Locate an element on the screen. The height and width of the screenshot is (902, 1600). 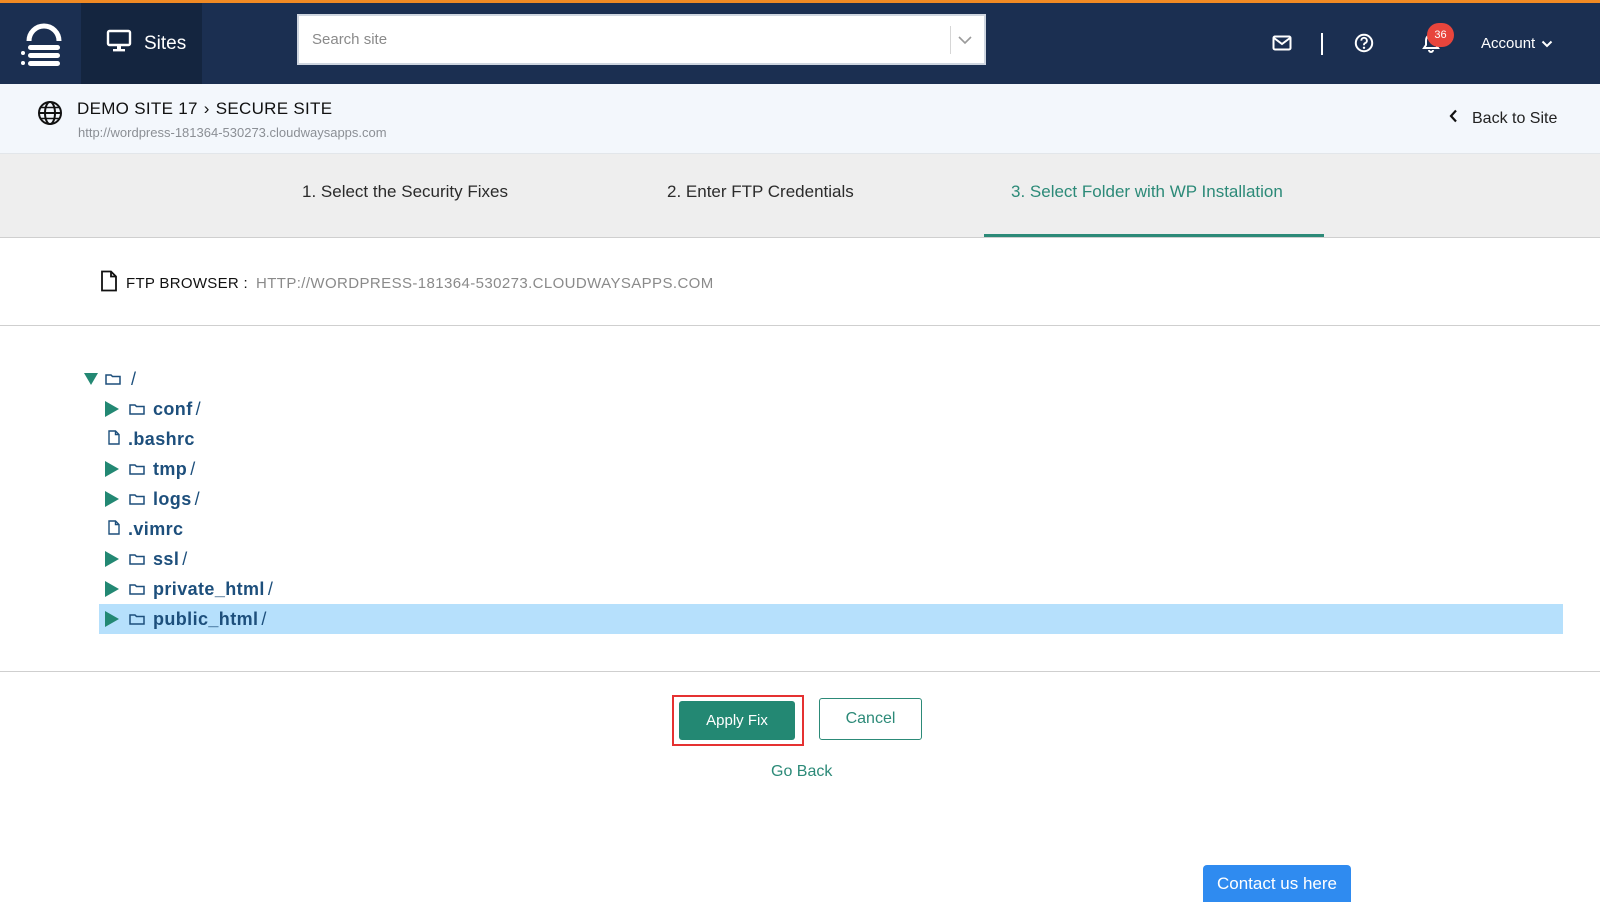
tree-root: / is located at coordinates (109, 379).